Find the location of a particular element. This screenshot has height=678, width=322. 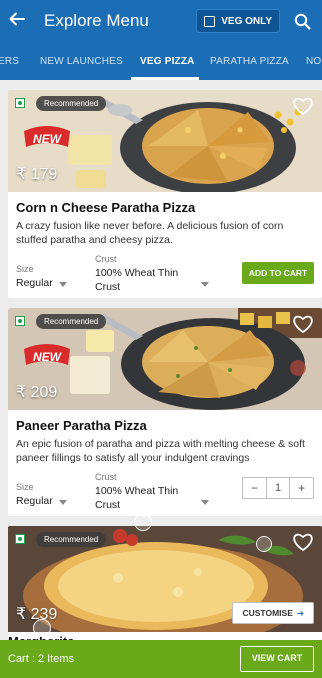

tab-veg-pizza: VEG PIZZA is located at coordinates (167, 61).